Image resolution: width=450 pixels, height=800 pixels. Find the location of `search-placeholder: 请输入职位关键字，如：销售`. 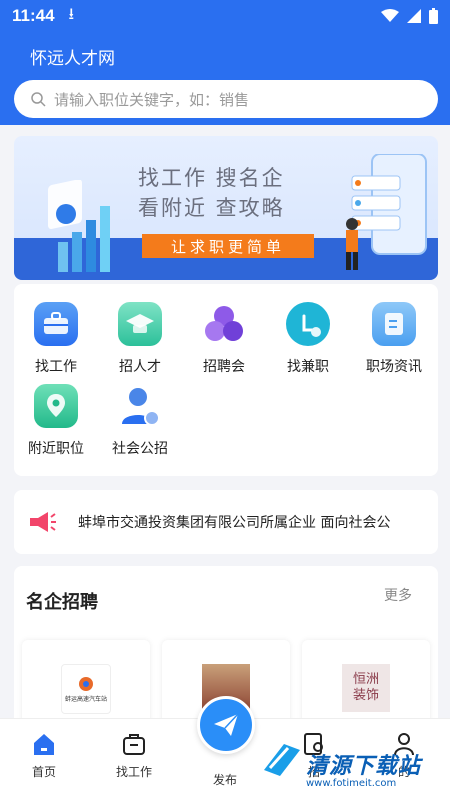

search-placeholder: 请输入职位关键字，如：销售 is located at coordinates (152, 99).